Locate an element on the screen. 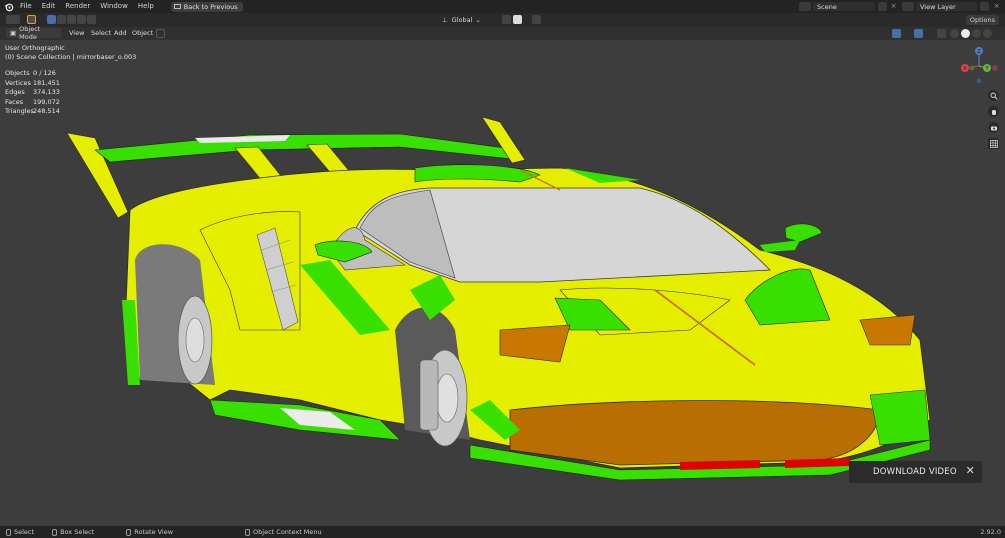 The height and width of the screenshot is (538, 1005). shading-options-icon is located at coordinates (998, 33).